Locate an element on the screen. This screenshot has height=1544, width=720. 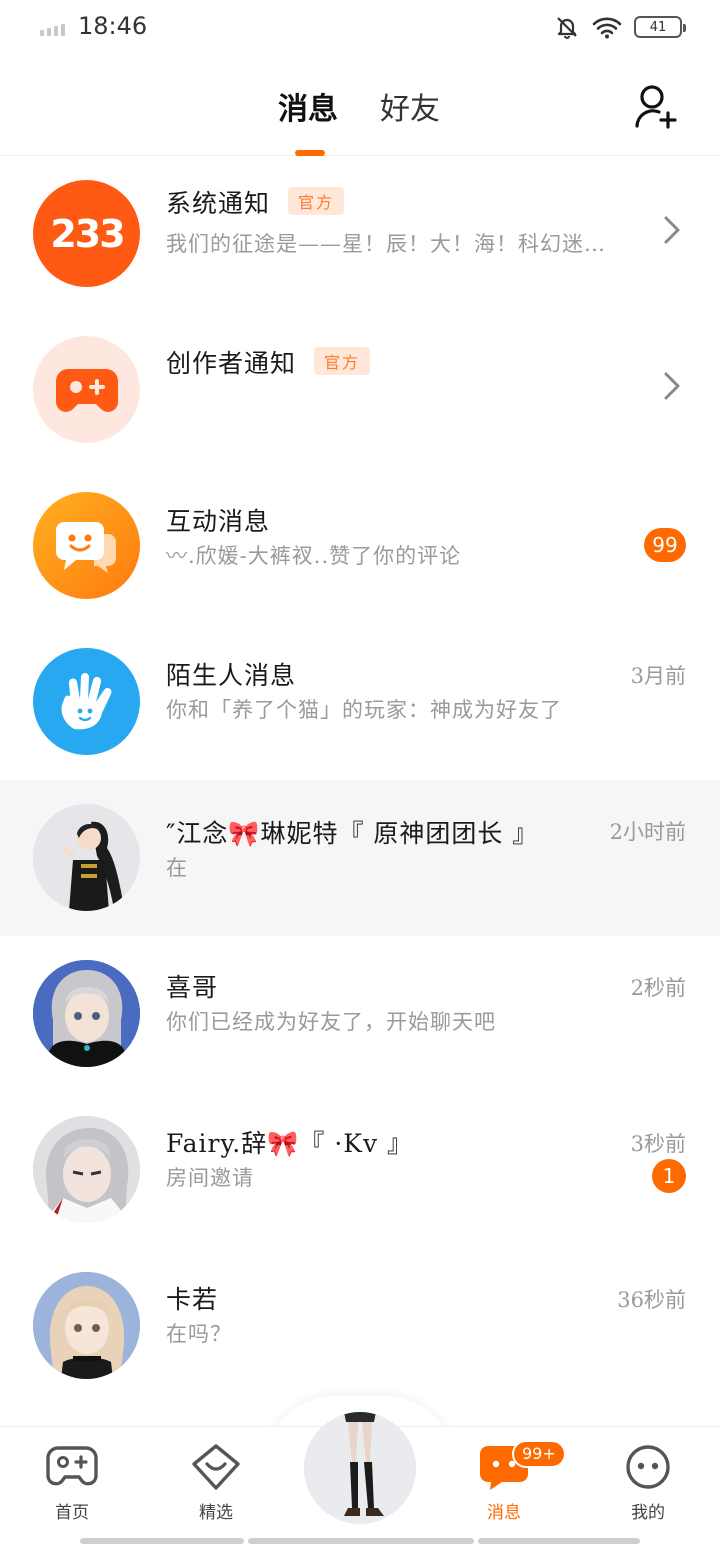
hand-icon is located at coordinates (86, 700).